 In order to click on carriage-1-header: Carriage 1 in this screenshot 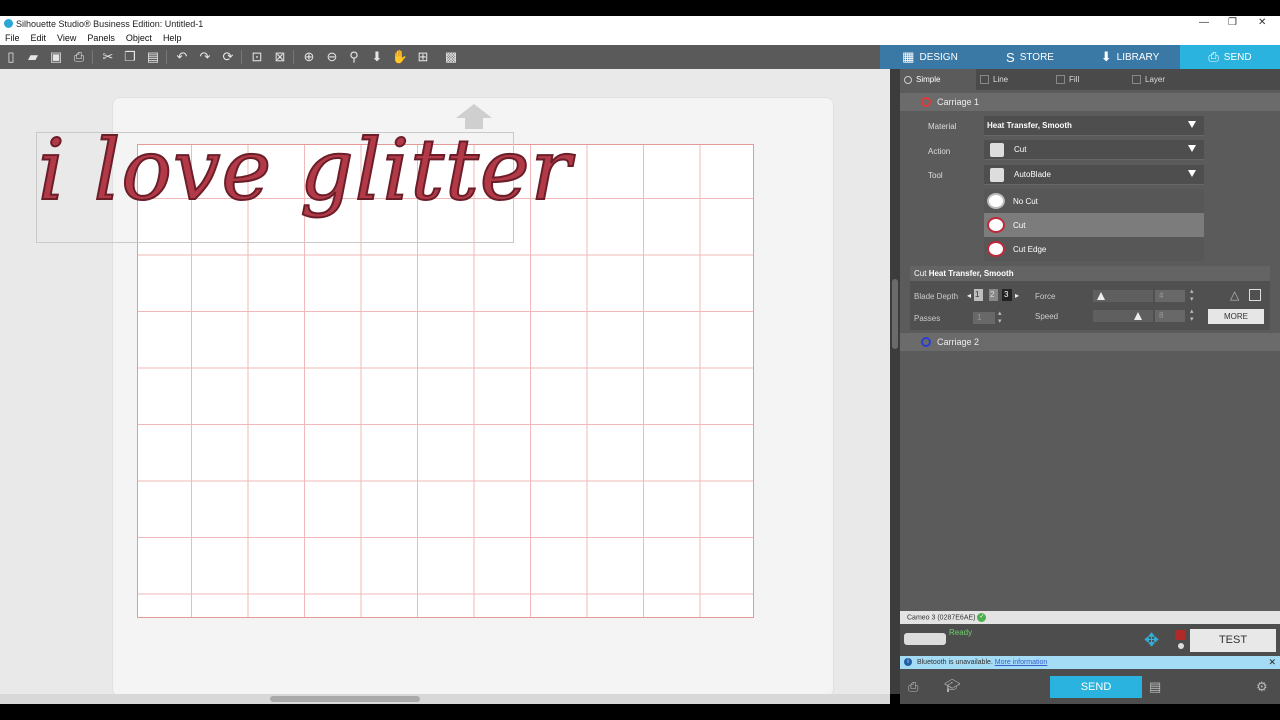, I will do `click(1090, 102)`.